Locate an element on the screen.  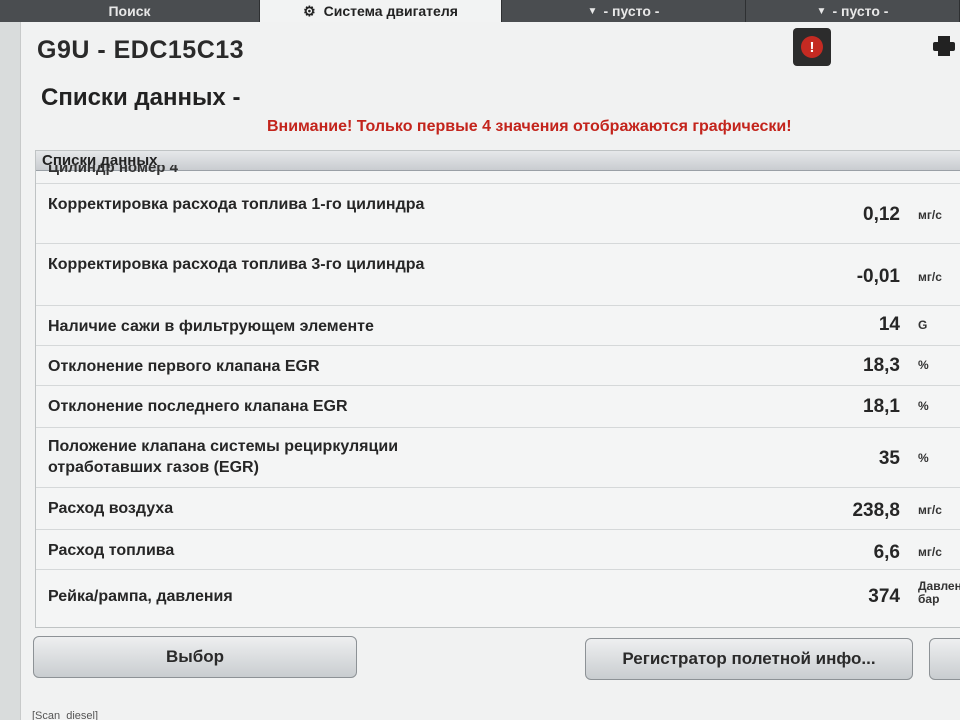
tab-empty-1: ▼ - пусто - is located at coordinates (624, 11).